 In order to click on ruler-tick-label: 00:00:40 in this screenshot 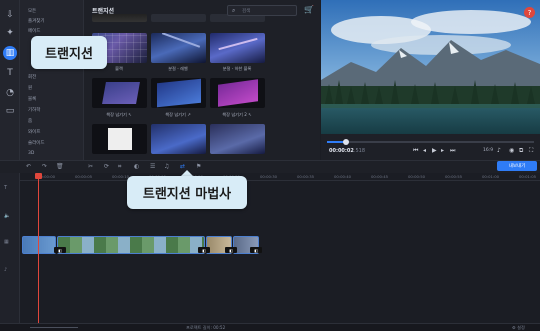, I will do `click(343, 176)`.